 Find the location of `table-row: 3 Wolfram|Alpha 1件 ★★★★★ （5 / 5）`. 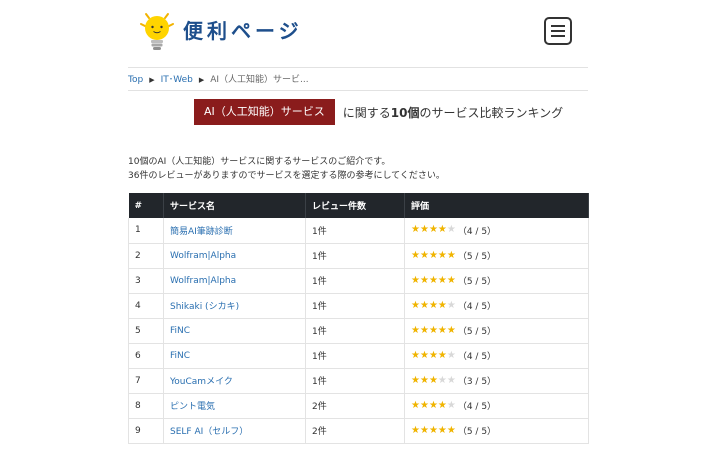

table-row: 3 Wolfram|Alpha 1件 ★★★★★ （5 / 5） is located at coordinates (358, 281).